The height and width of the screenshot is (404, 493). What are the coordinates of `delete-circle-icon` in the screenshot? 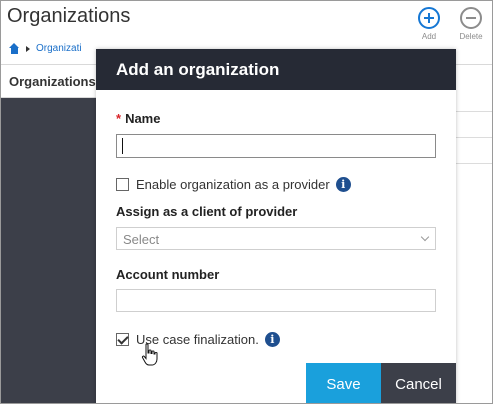 It's located at (471, 18).